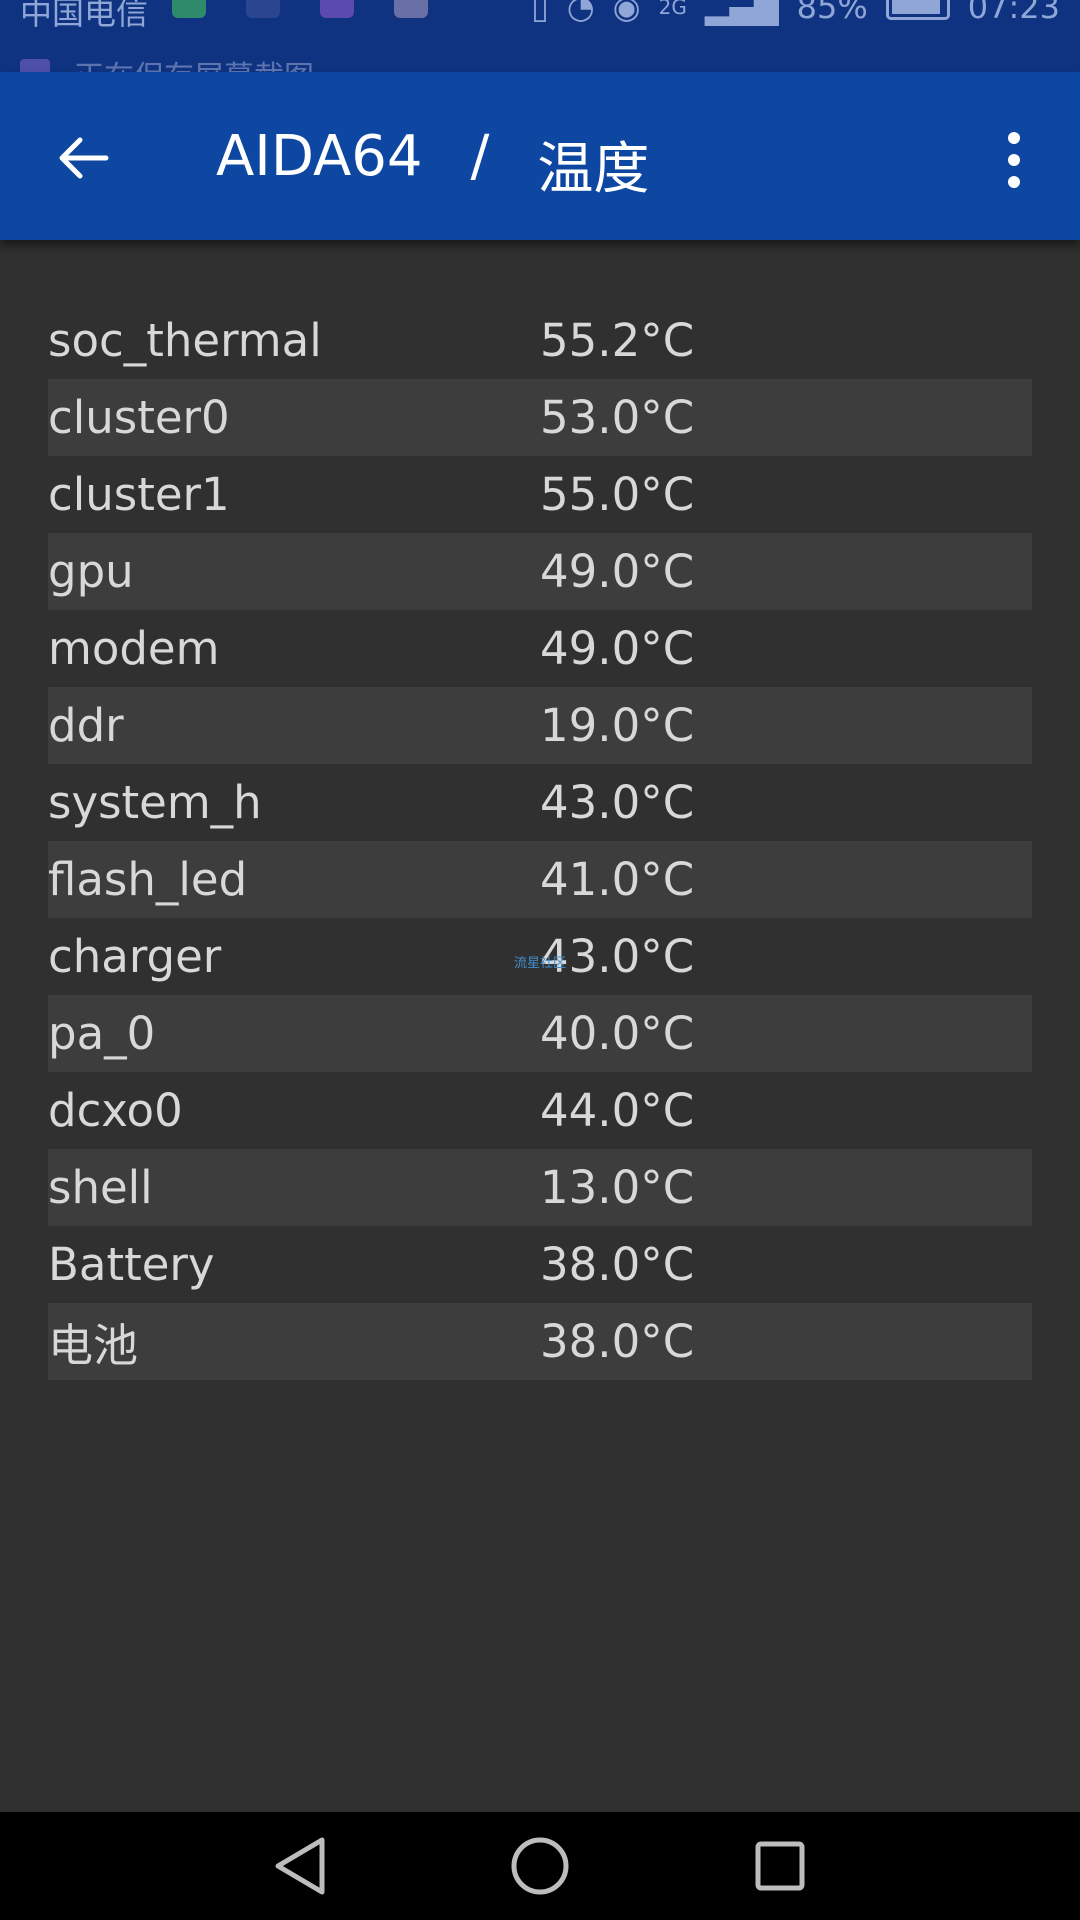 The height and width of the screenshot is (1920, 1080). I want to click on list-item: pa_0 40.0°C, so click(540, 1033).